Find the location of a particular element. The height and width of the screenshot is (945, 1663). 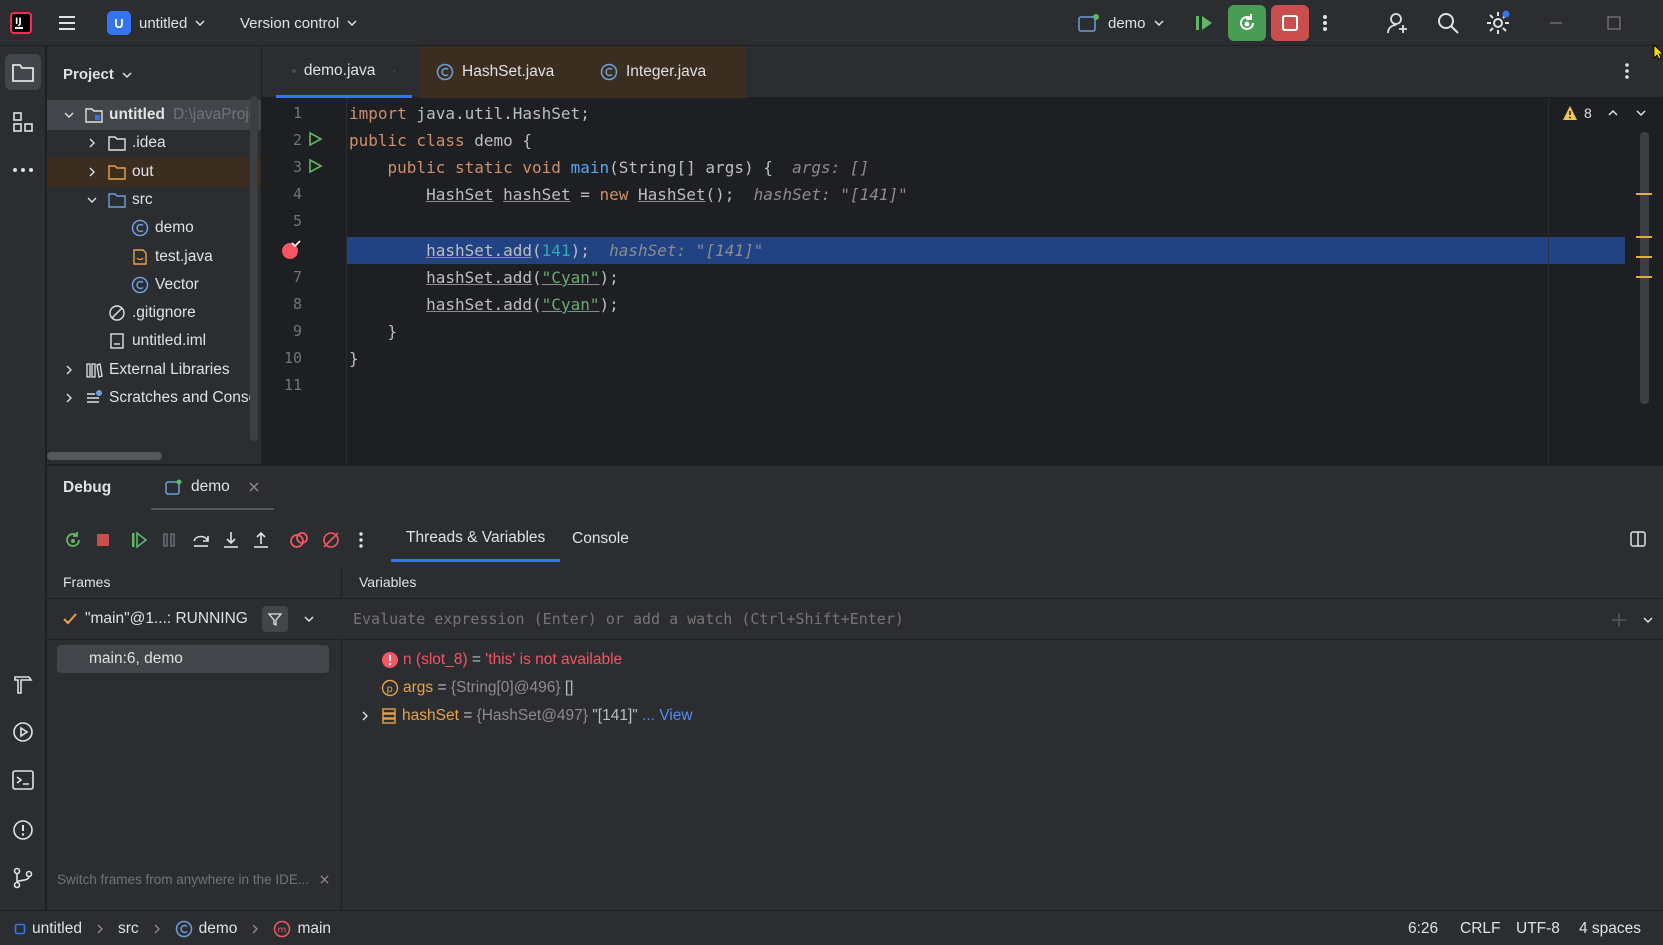

breadcrumb-class: demo is located at coordinates (218, 929).